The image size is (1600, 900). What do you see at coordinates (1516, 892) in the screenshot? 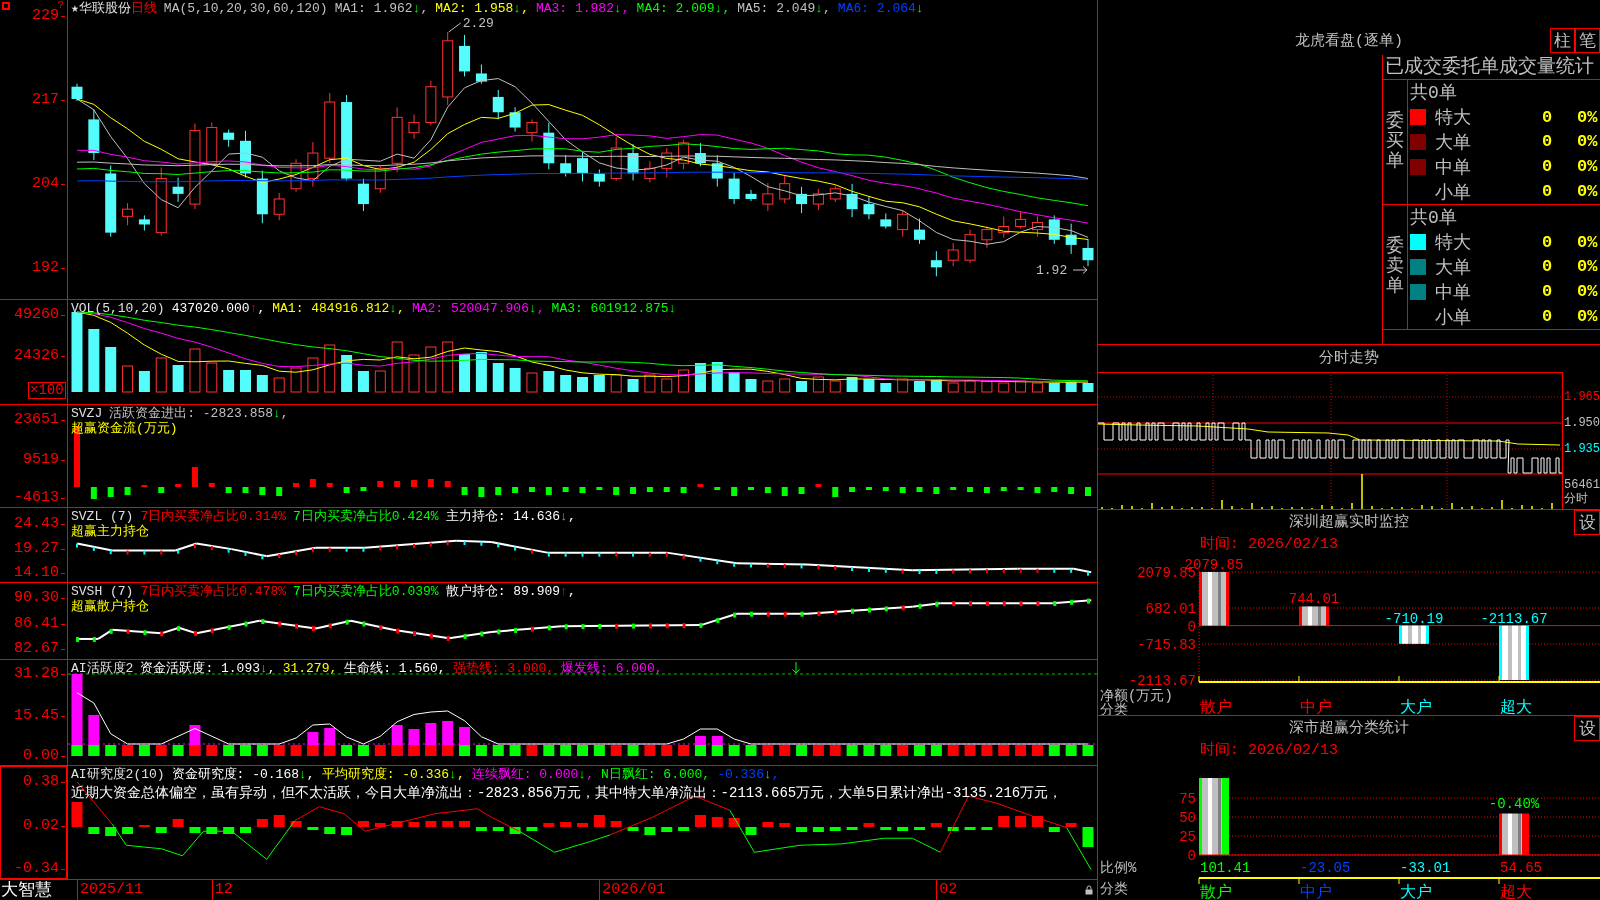
I see `category-label: 超大` at bounding box center [1516, 892].